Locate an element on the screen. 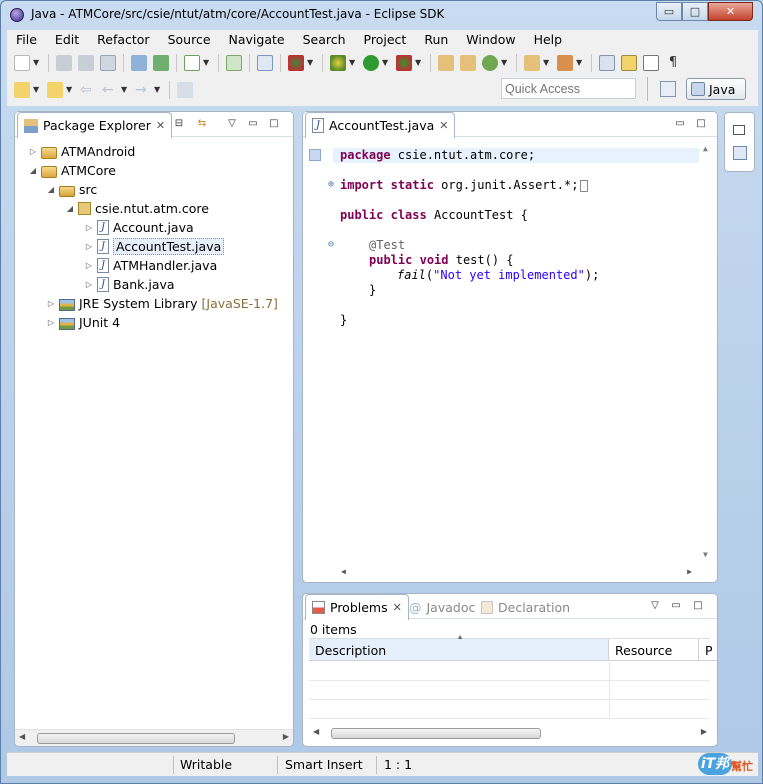 Image resolution: width=763 pixels, height=784 pixels. column-header-path: P is located at coordinates (708, 650).